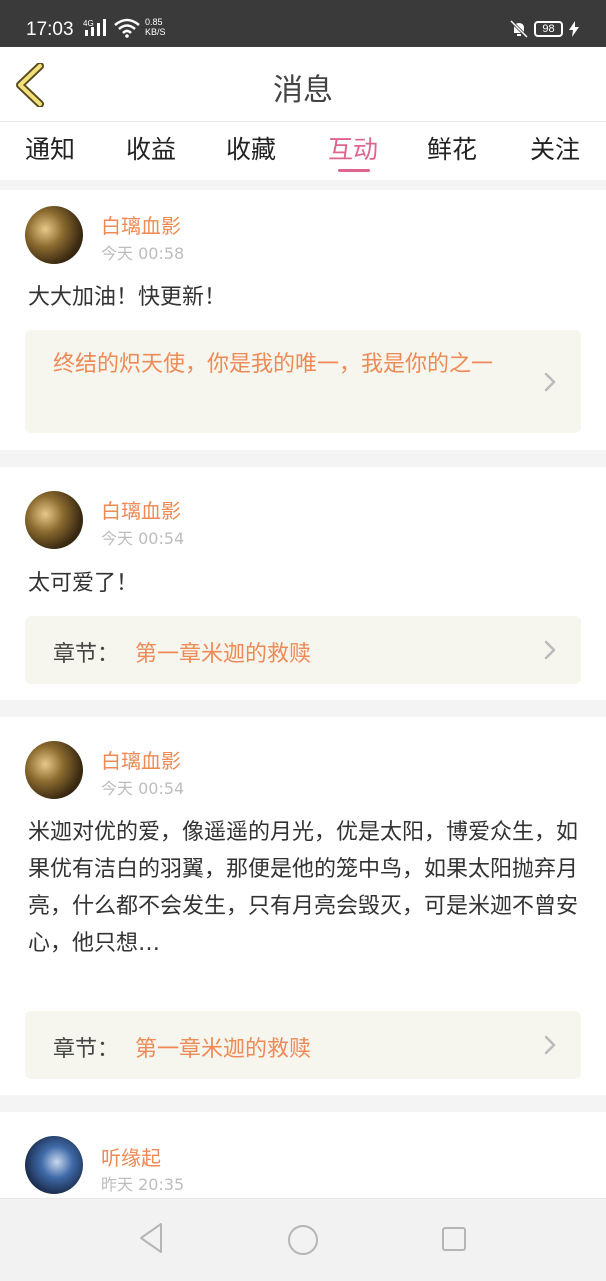 The image size is (606, 1281). Describe the element at coordinates (155, 32) in the screenshot. I see `speed-unit: KB/S` at that location.